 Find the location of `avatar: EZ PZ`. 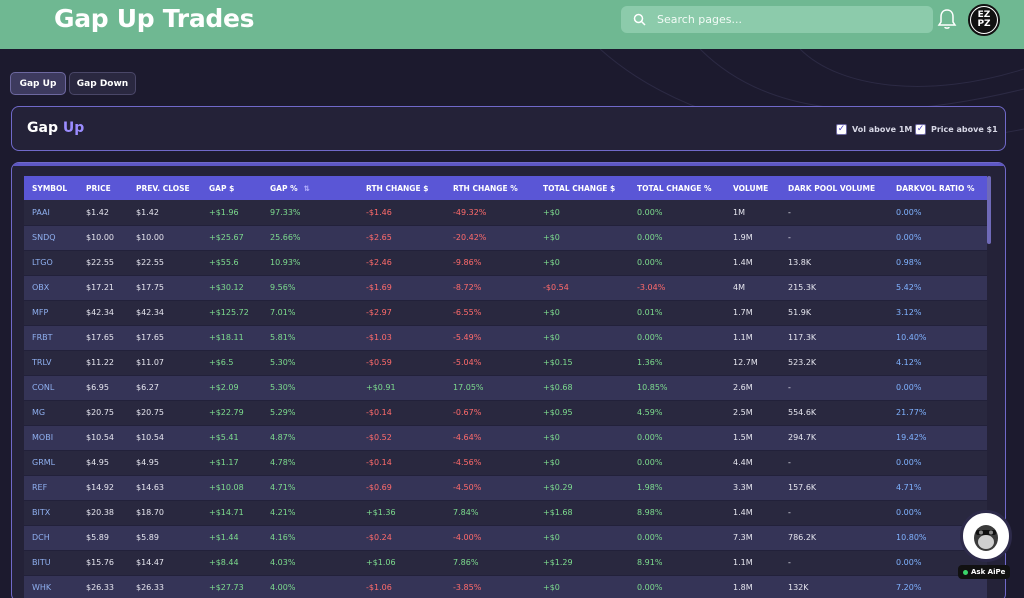

avatar: EZ PZ is located at coordinates (984, 20).